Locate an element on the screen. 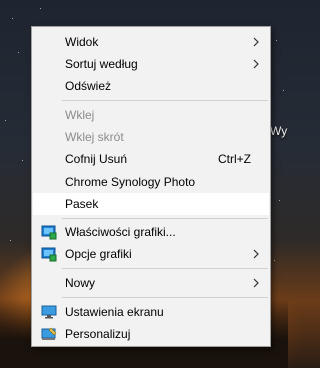 This screenshot has height=368, width=320. menu-item-label: Nowy is located at coordinates (80, 283).